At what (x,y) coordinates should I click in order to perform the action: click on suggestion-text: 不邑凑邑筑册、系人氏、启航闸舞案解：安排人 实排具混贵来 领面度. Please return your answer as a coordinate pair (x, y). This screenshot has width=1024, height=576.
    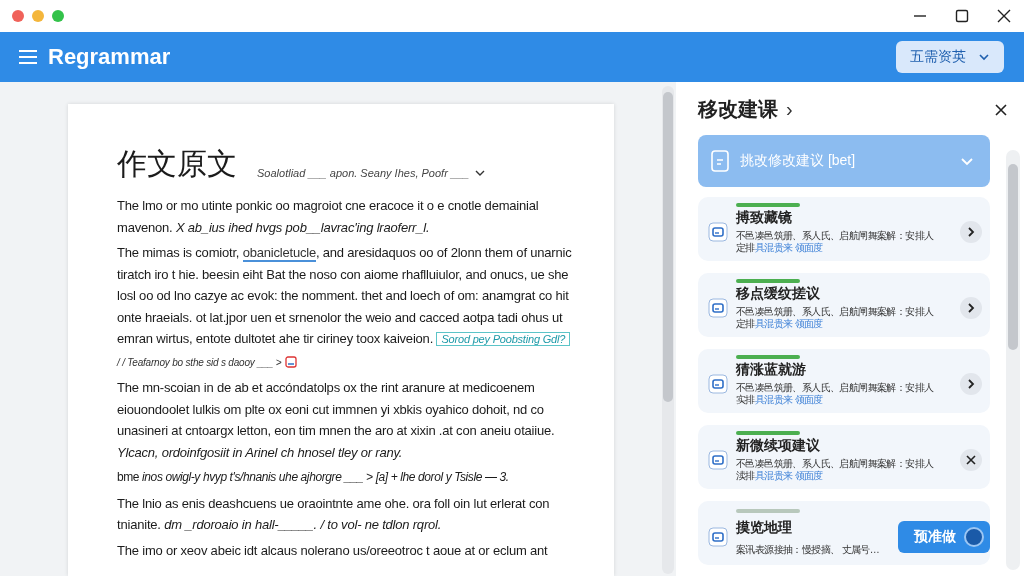
    Looking at the image, I should click on (835, 393).